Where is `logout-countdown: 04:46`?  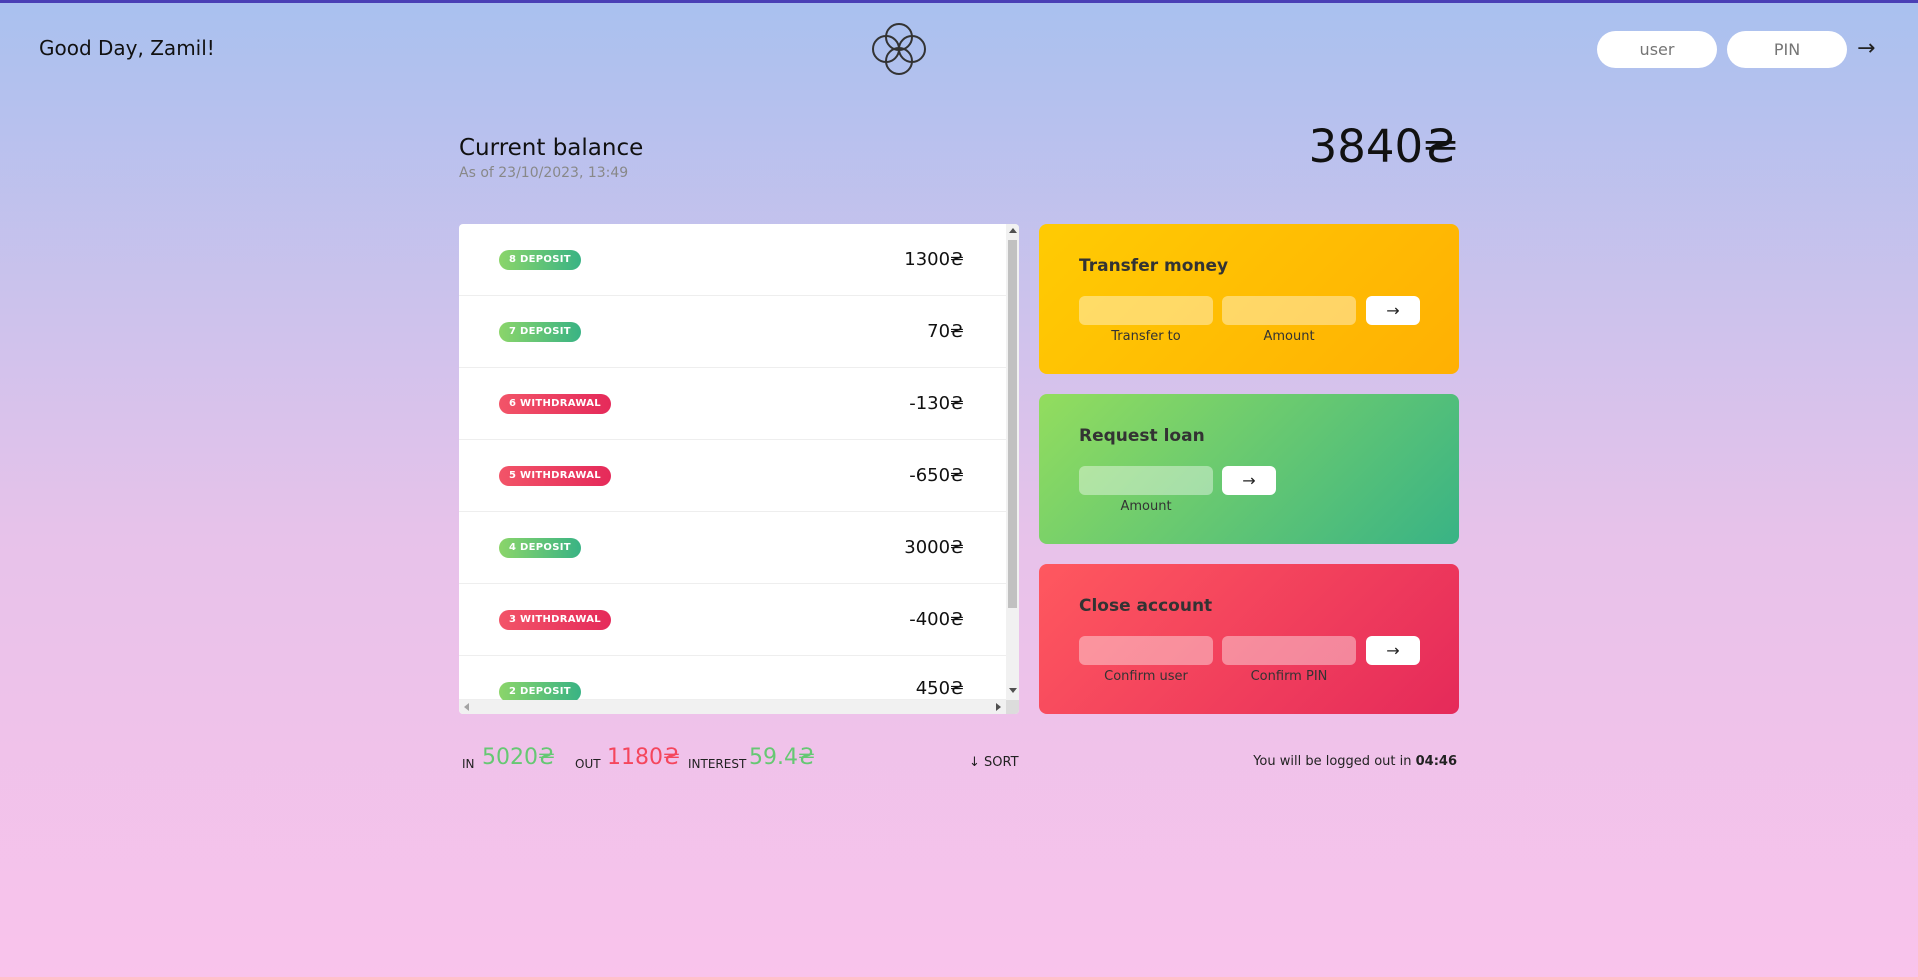
logout-countdown: 04:46 is located at coordinates (1436, 761).